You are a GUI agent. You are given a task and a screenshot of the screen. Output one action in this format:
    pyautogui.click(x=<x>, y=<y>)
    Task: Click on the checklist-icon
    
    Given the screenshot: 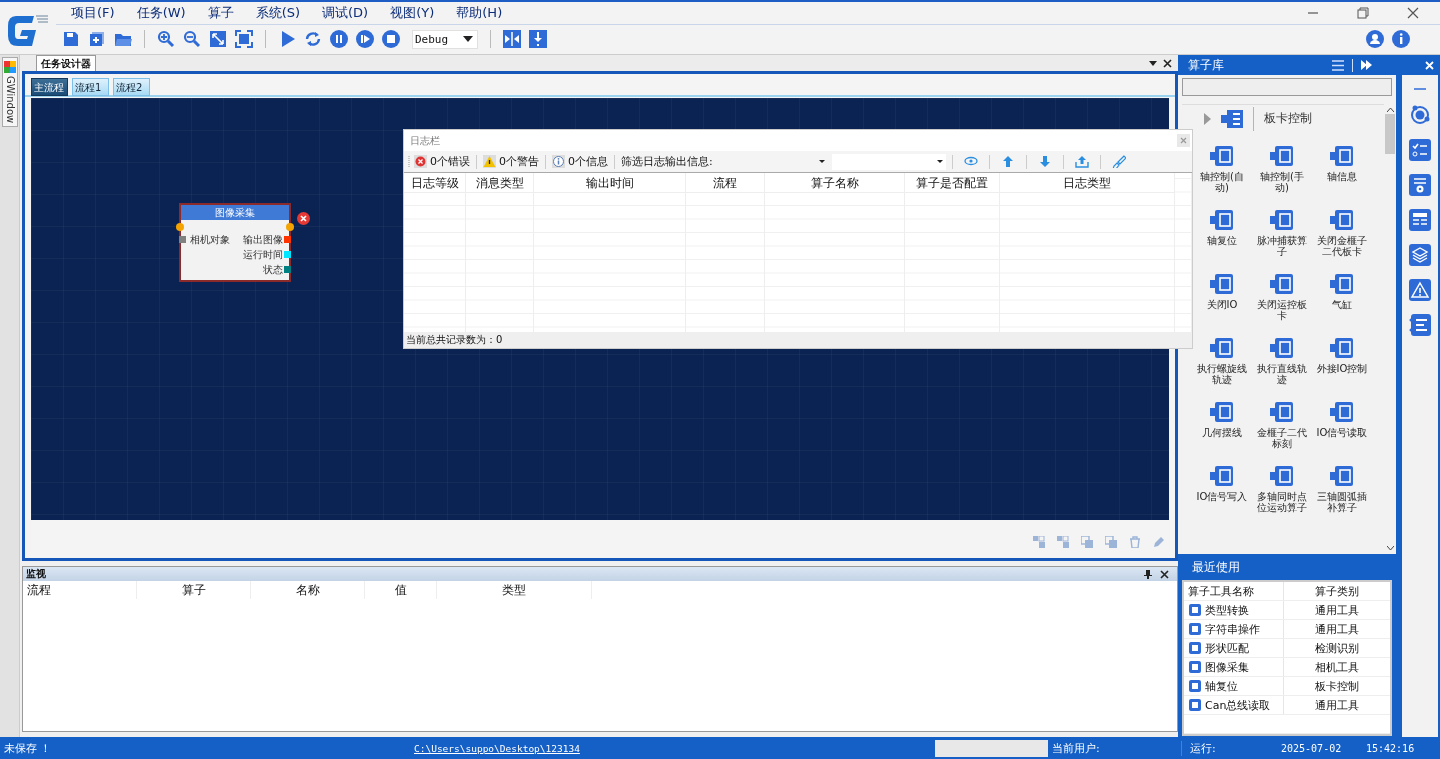 What is the action you would take?
    pyautogui.click(x=1420, y=150)
    